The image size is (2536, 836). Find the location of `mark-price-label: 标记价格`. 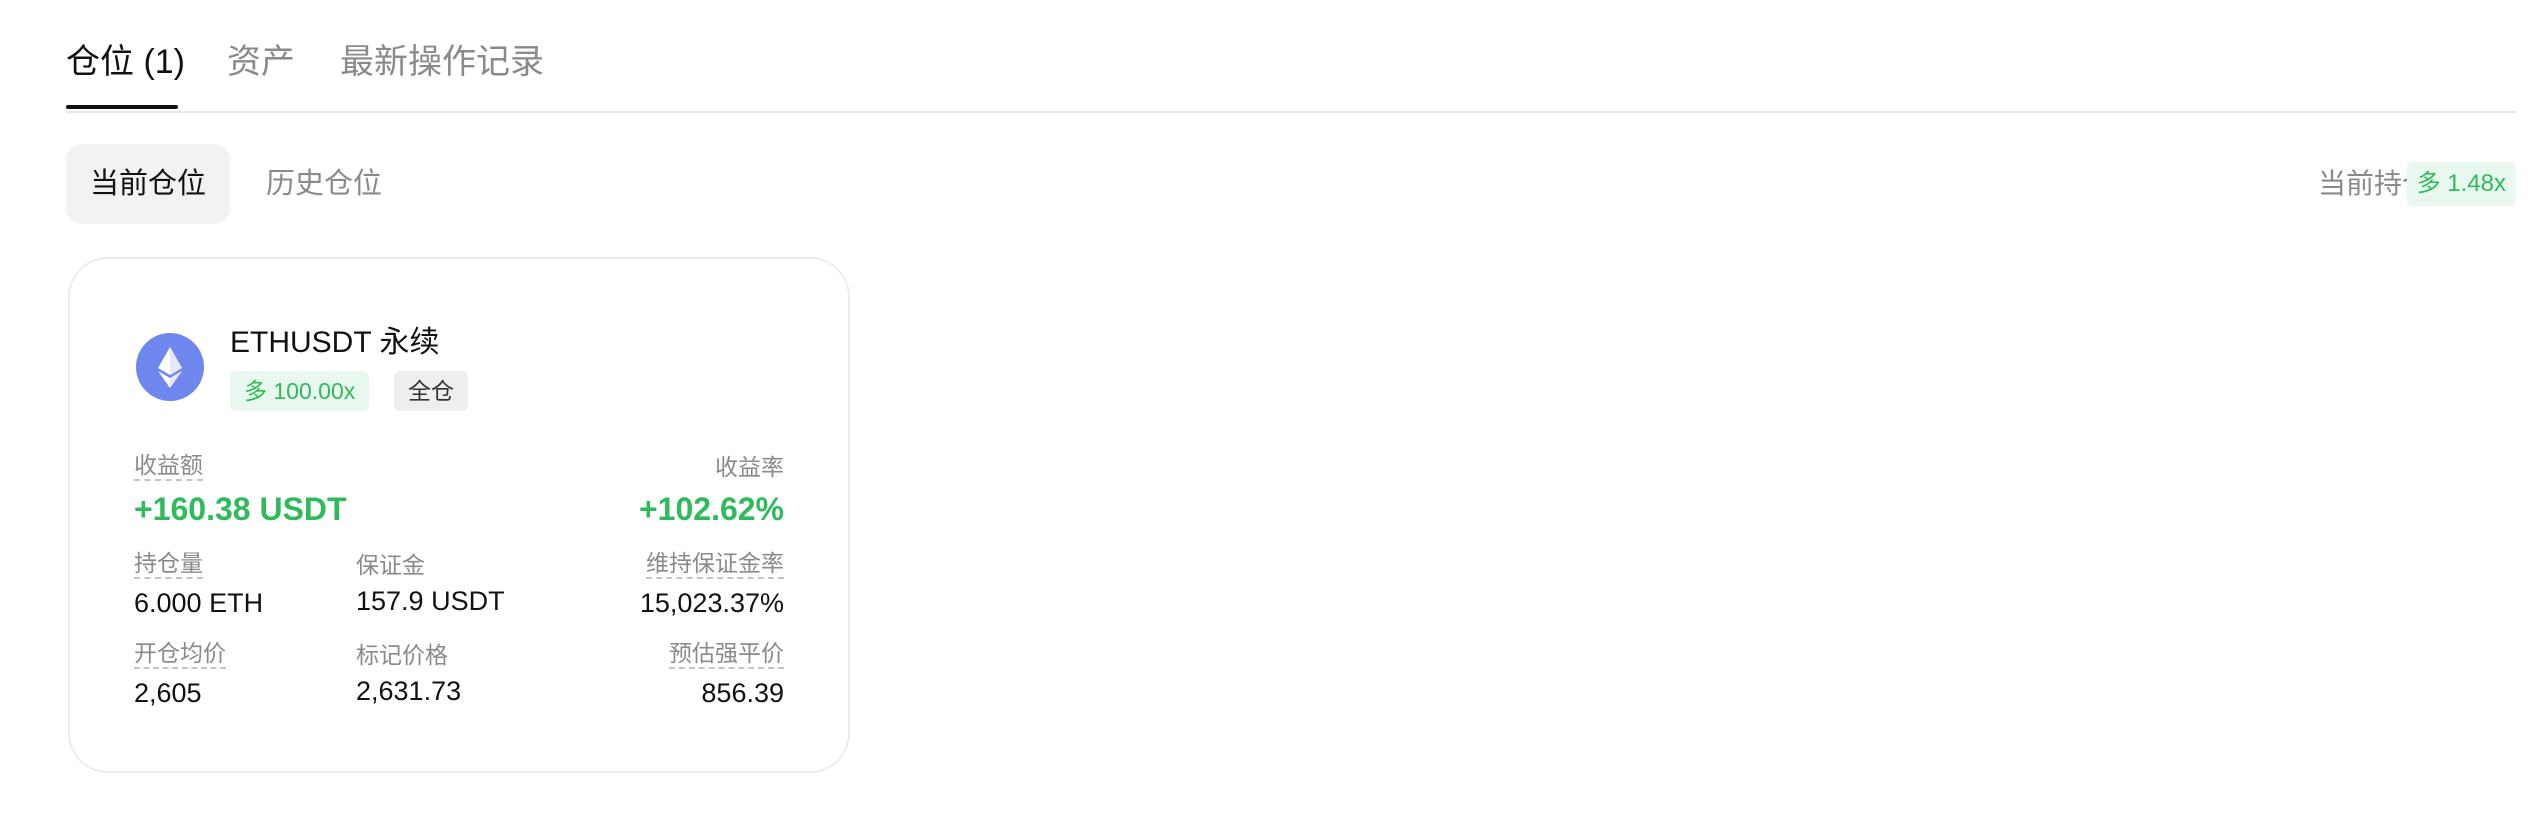

mark-price-label: 标记价格 is located at coordinates (402, 655).